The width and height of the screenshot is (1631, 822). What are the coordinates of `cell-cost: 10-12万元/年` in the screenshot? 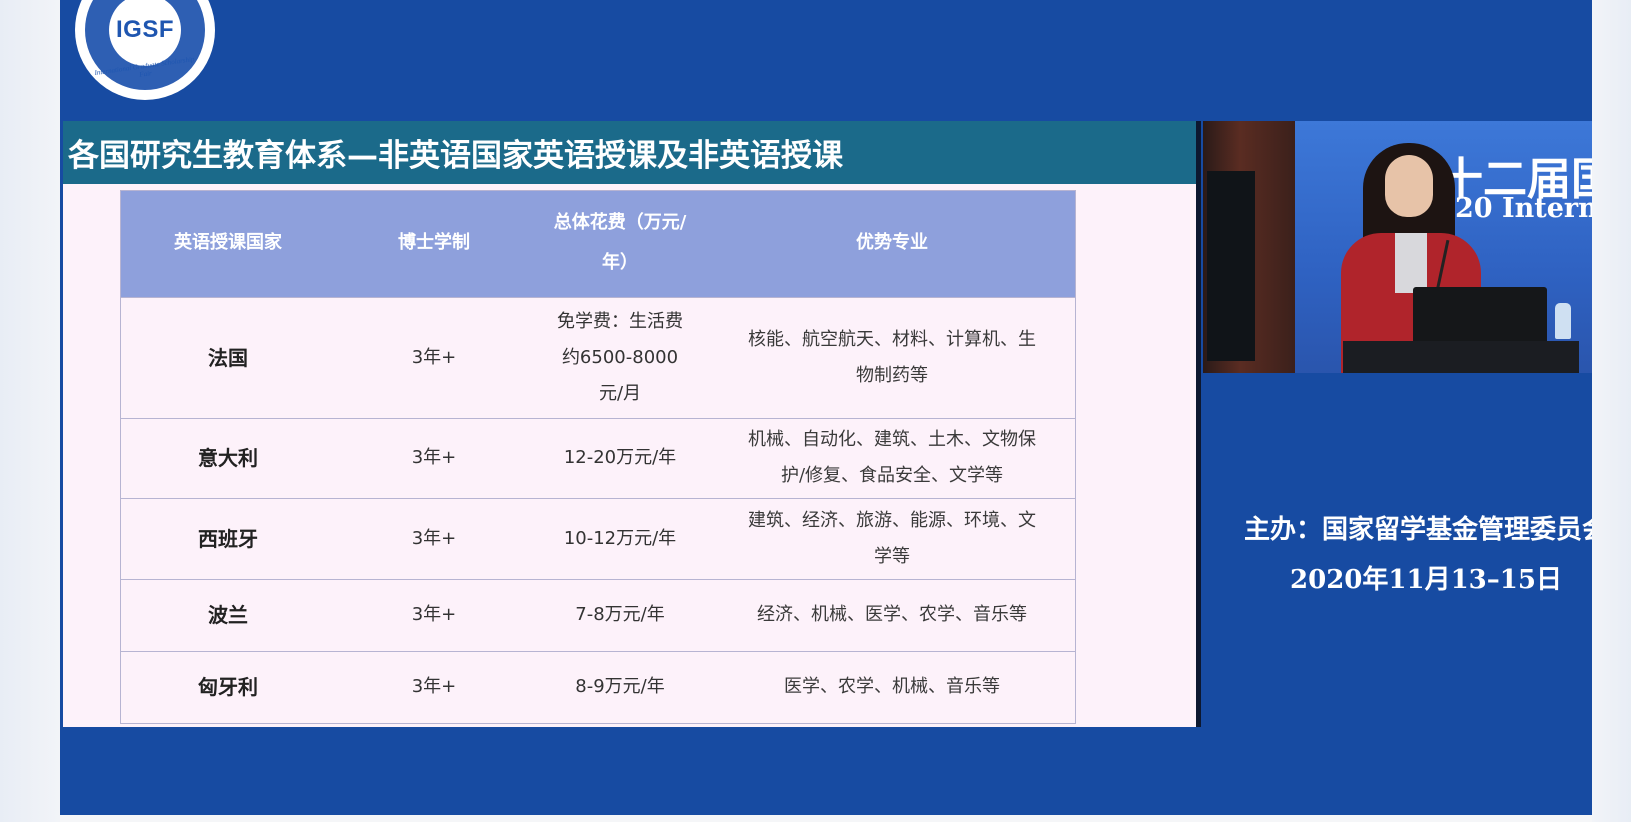 It's located at (620, 538).